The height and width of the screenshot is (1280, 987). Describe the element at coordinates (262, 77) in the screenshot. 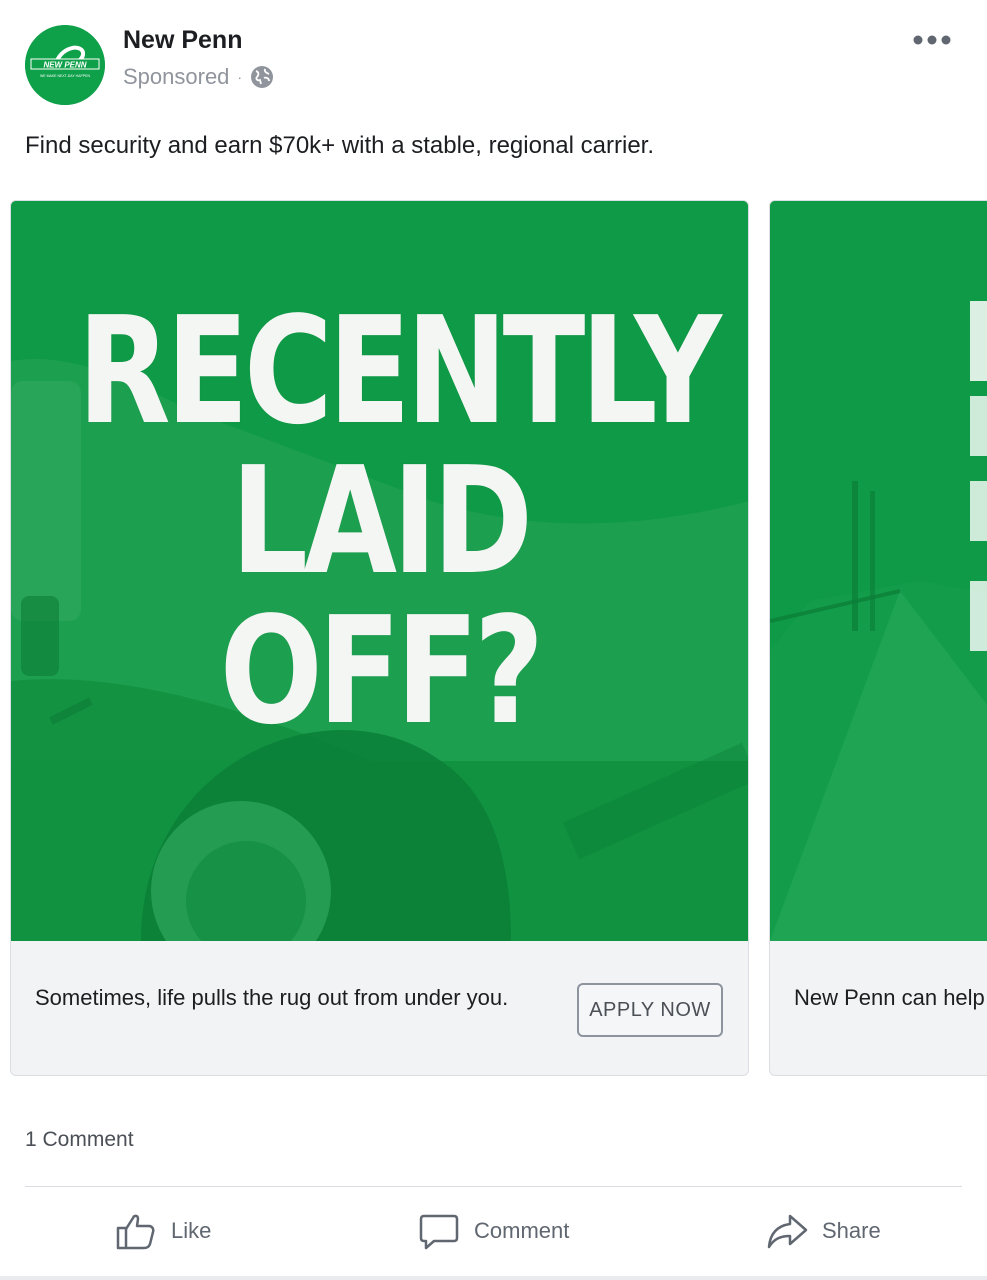

I see `globe-icon` at that location.